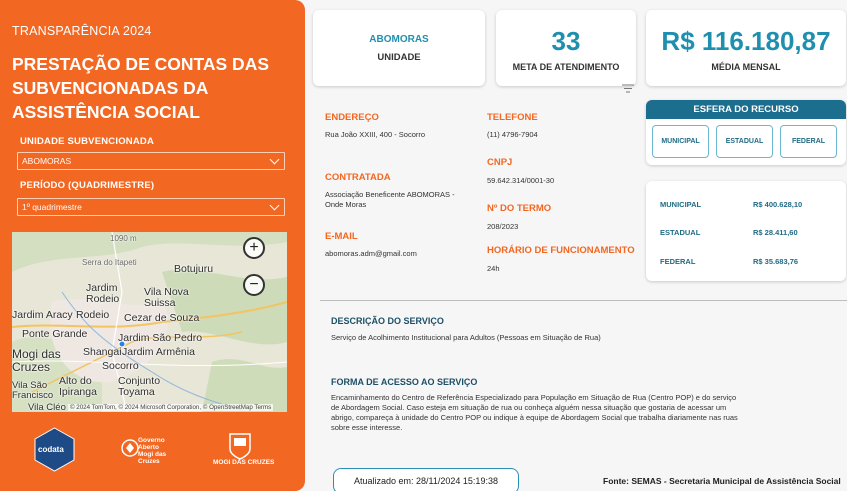 The image size is (847, 491). I want to click on map-label: Jardim Armênia, so click(158, 352).